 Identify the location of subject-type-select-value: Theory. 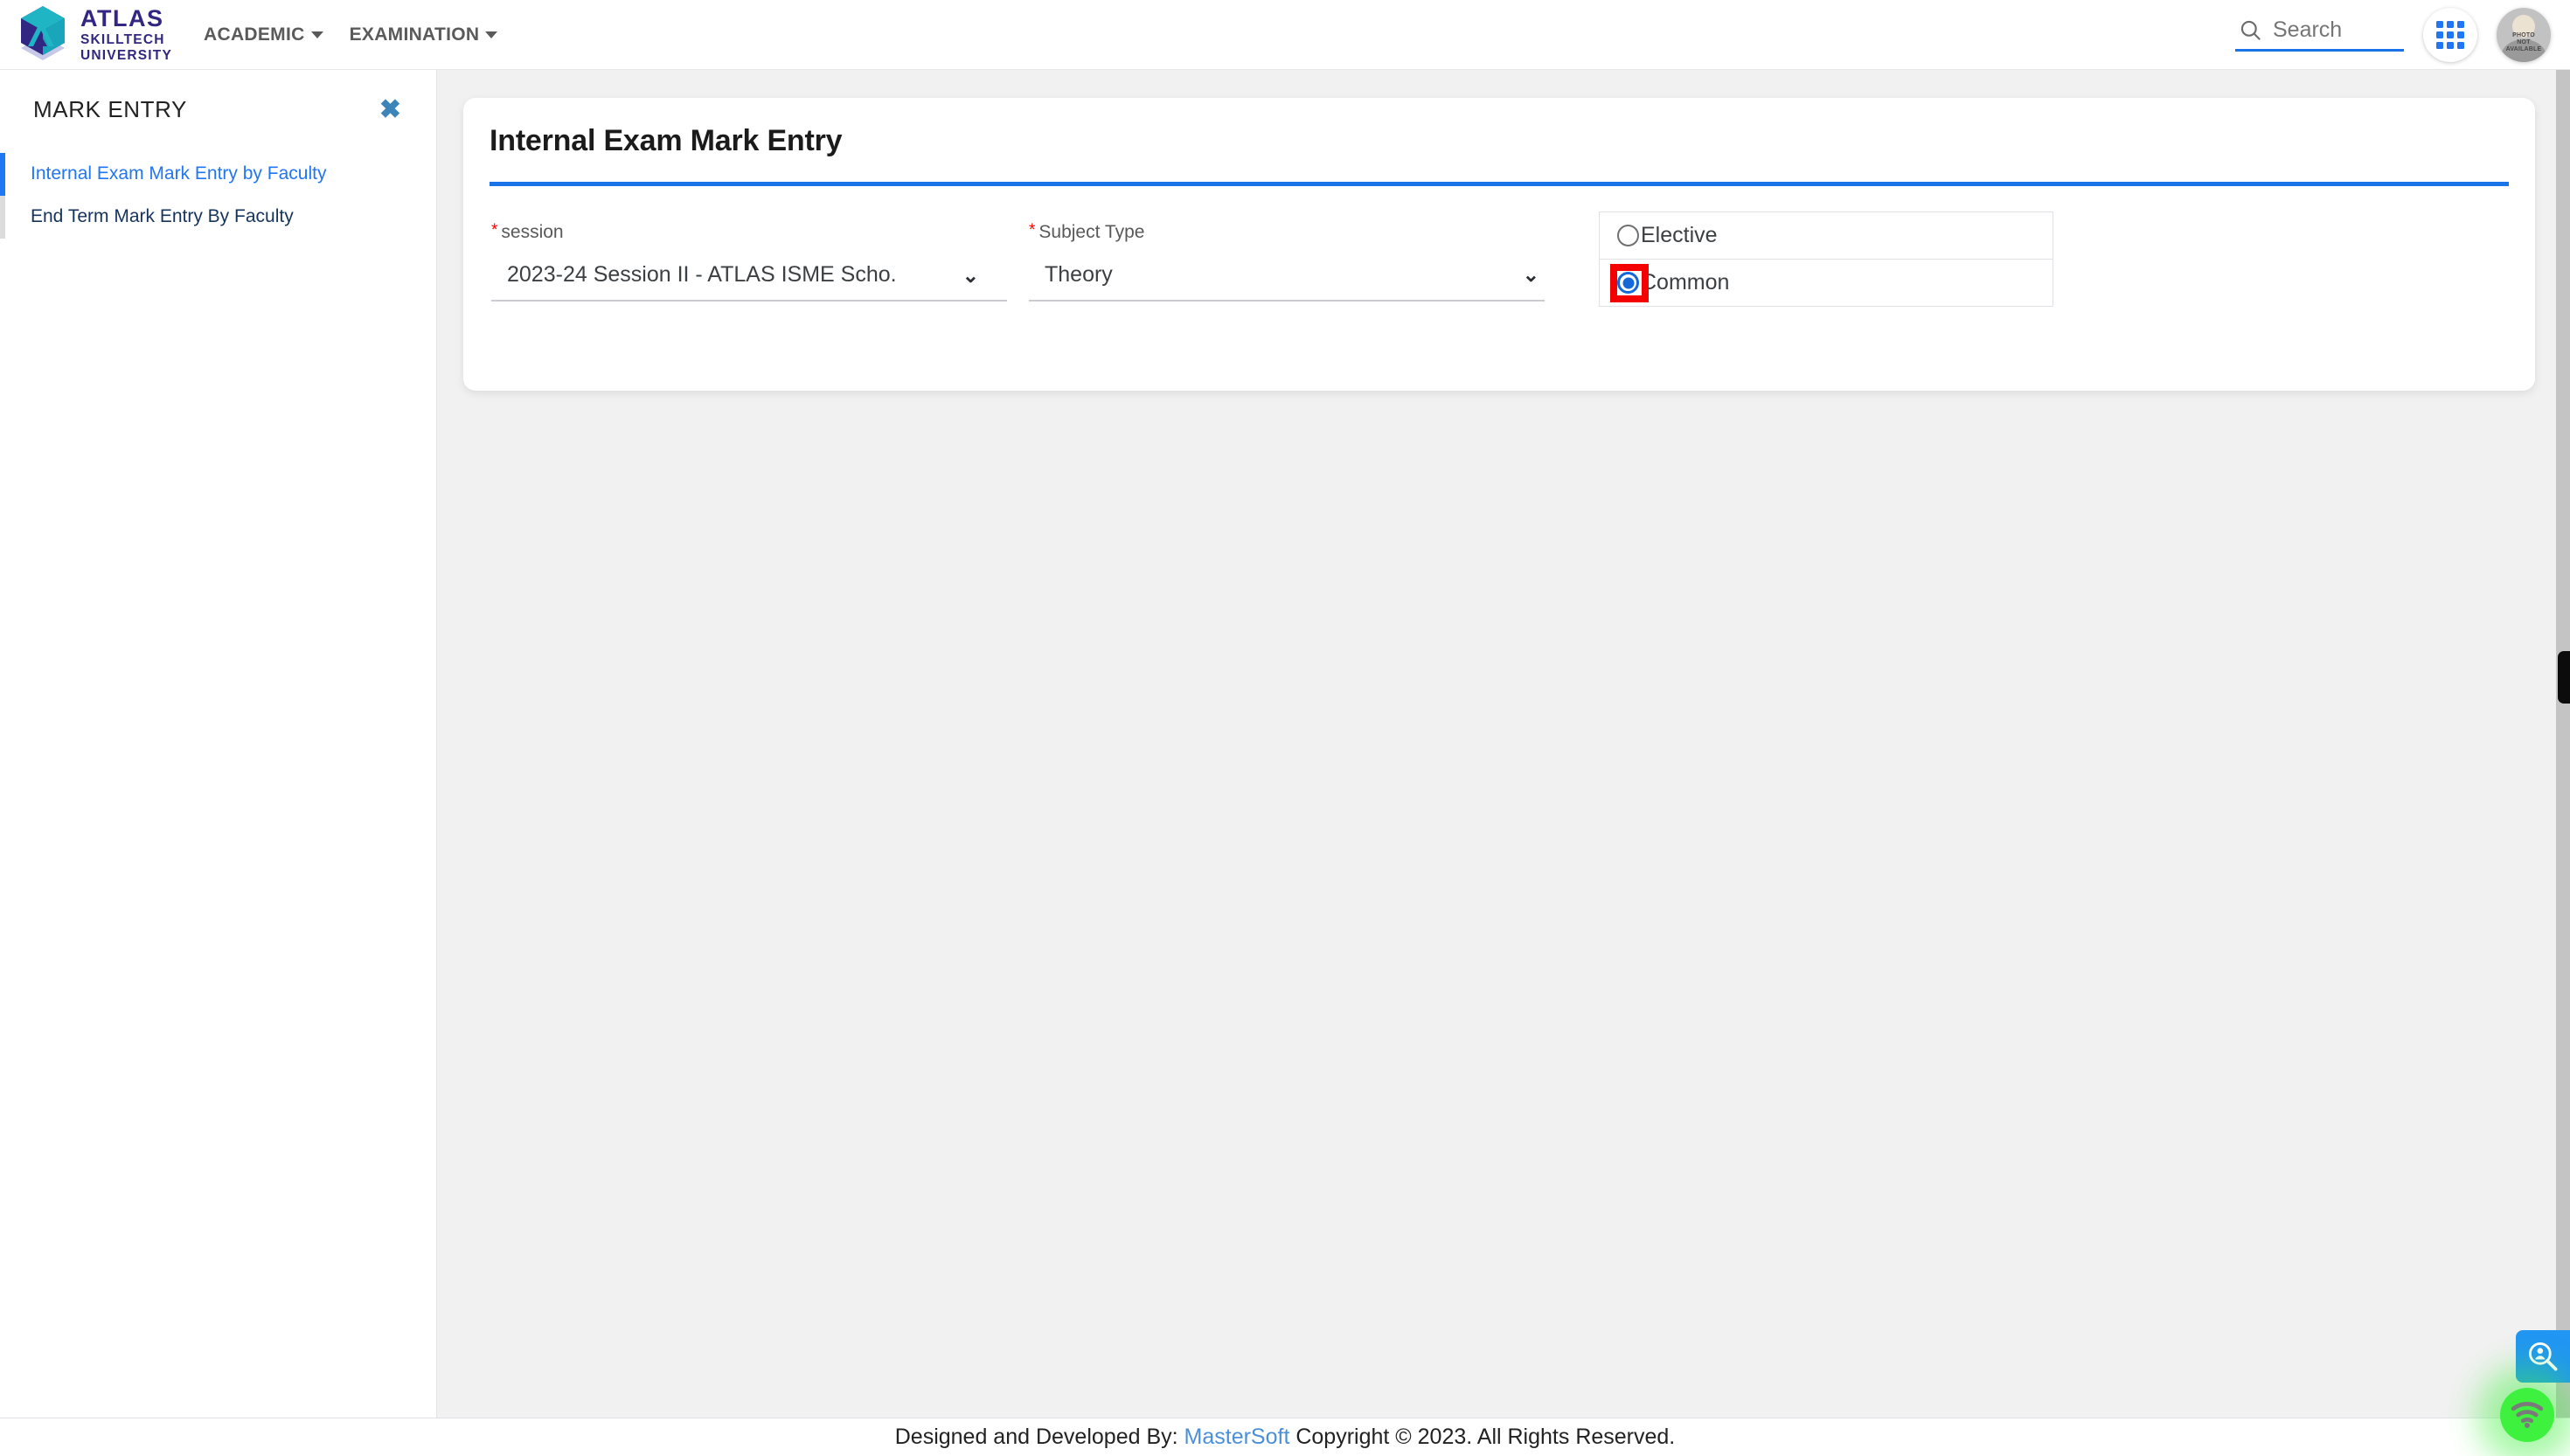
(1079, 274).